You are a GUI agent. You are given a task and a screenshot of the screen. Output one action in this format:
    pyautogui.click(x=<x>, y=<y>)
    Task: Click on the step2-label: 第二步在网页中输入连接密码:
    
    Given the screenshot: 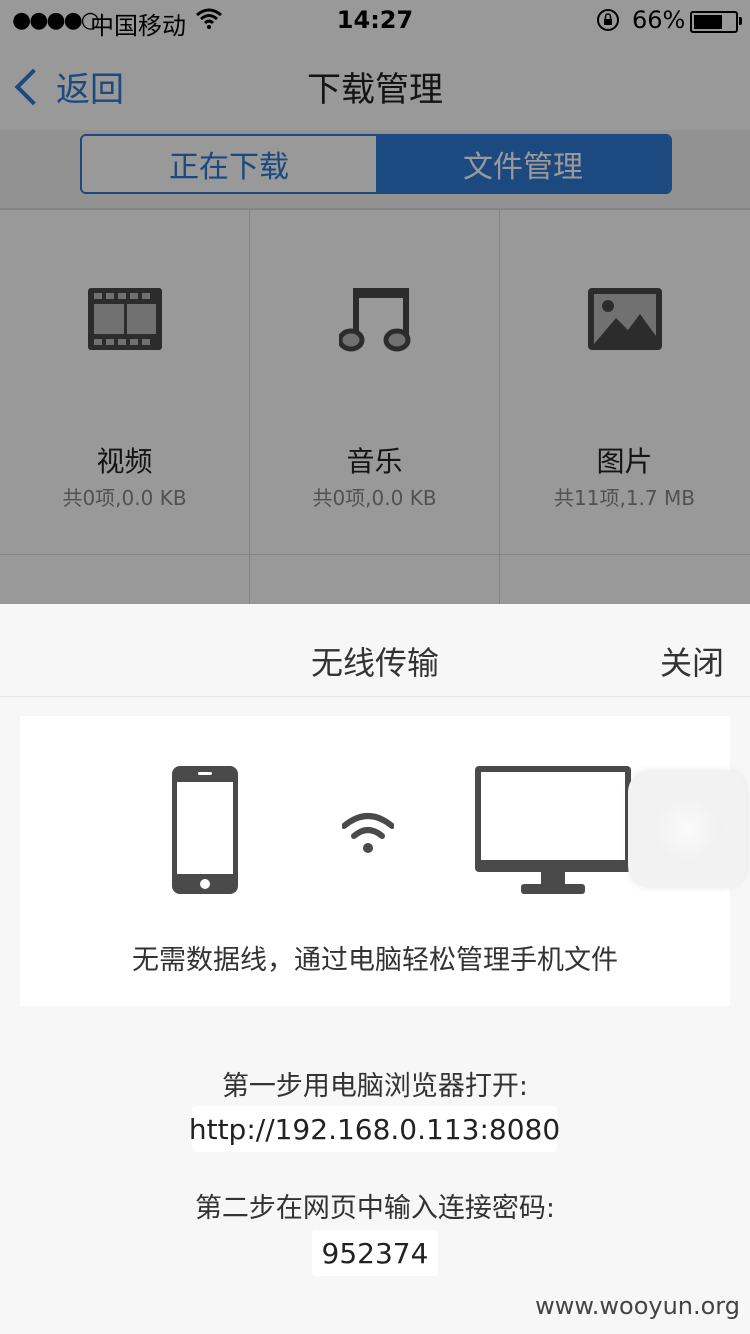 What is the action you would take?
    pyautogui.click(x=375, y=1208)
    